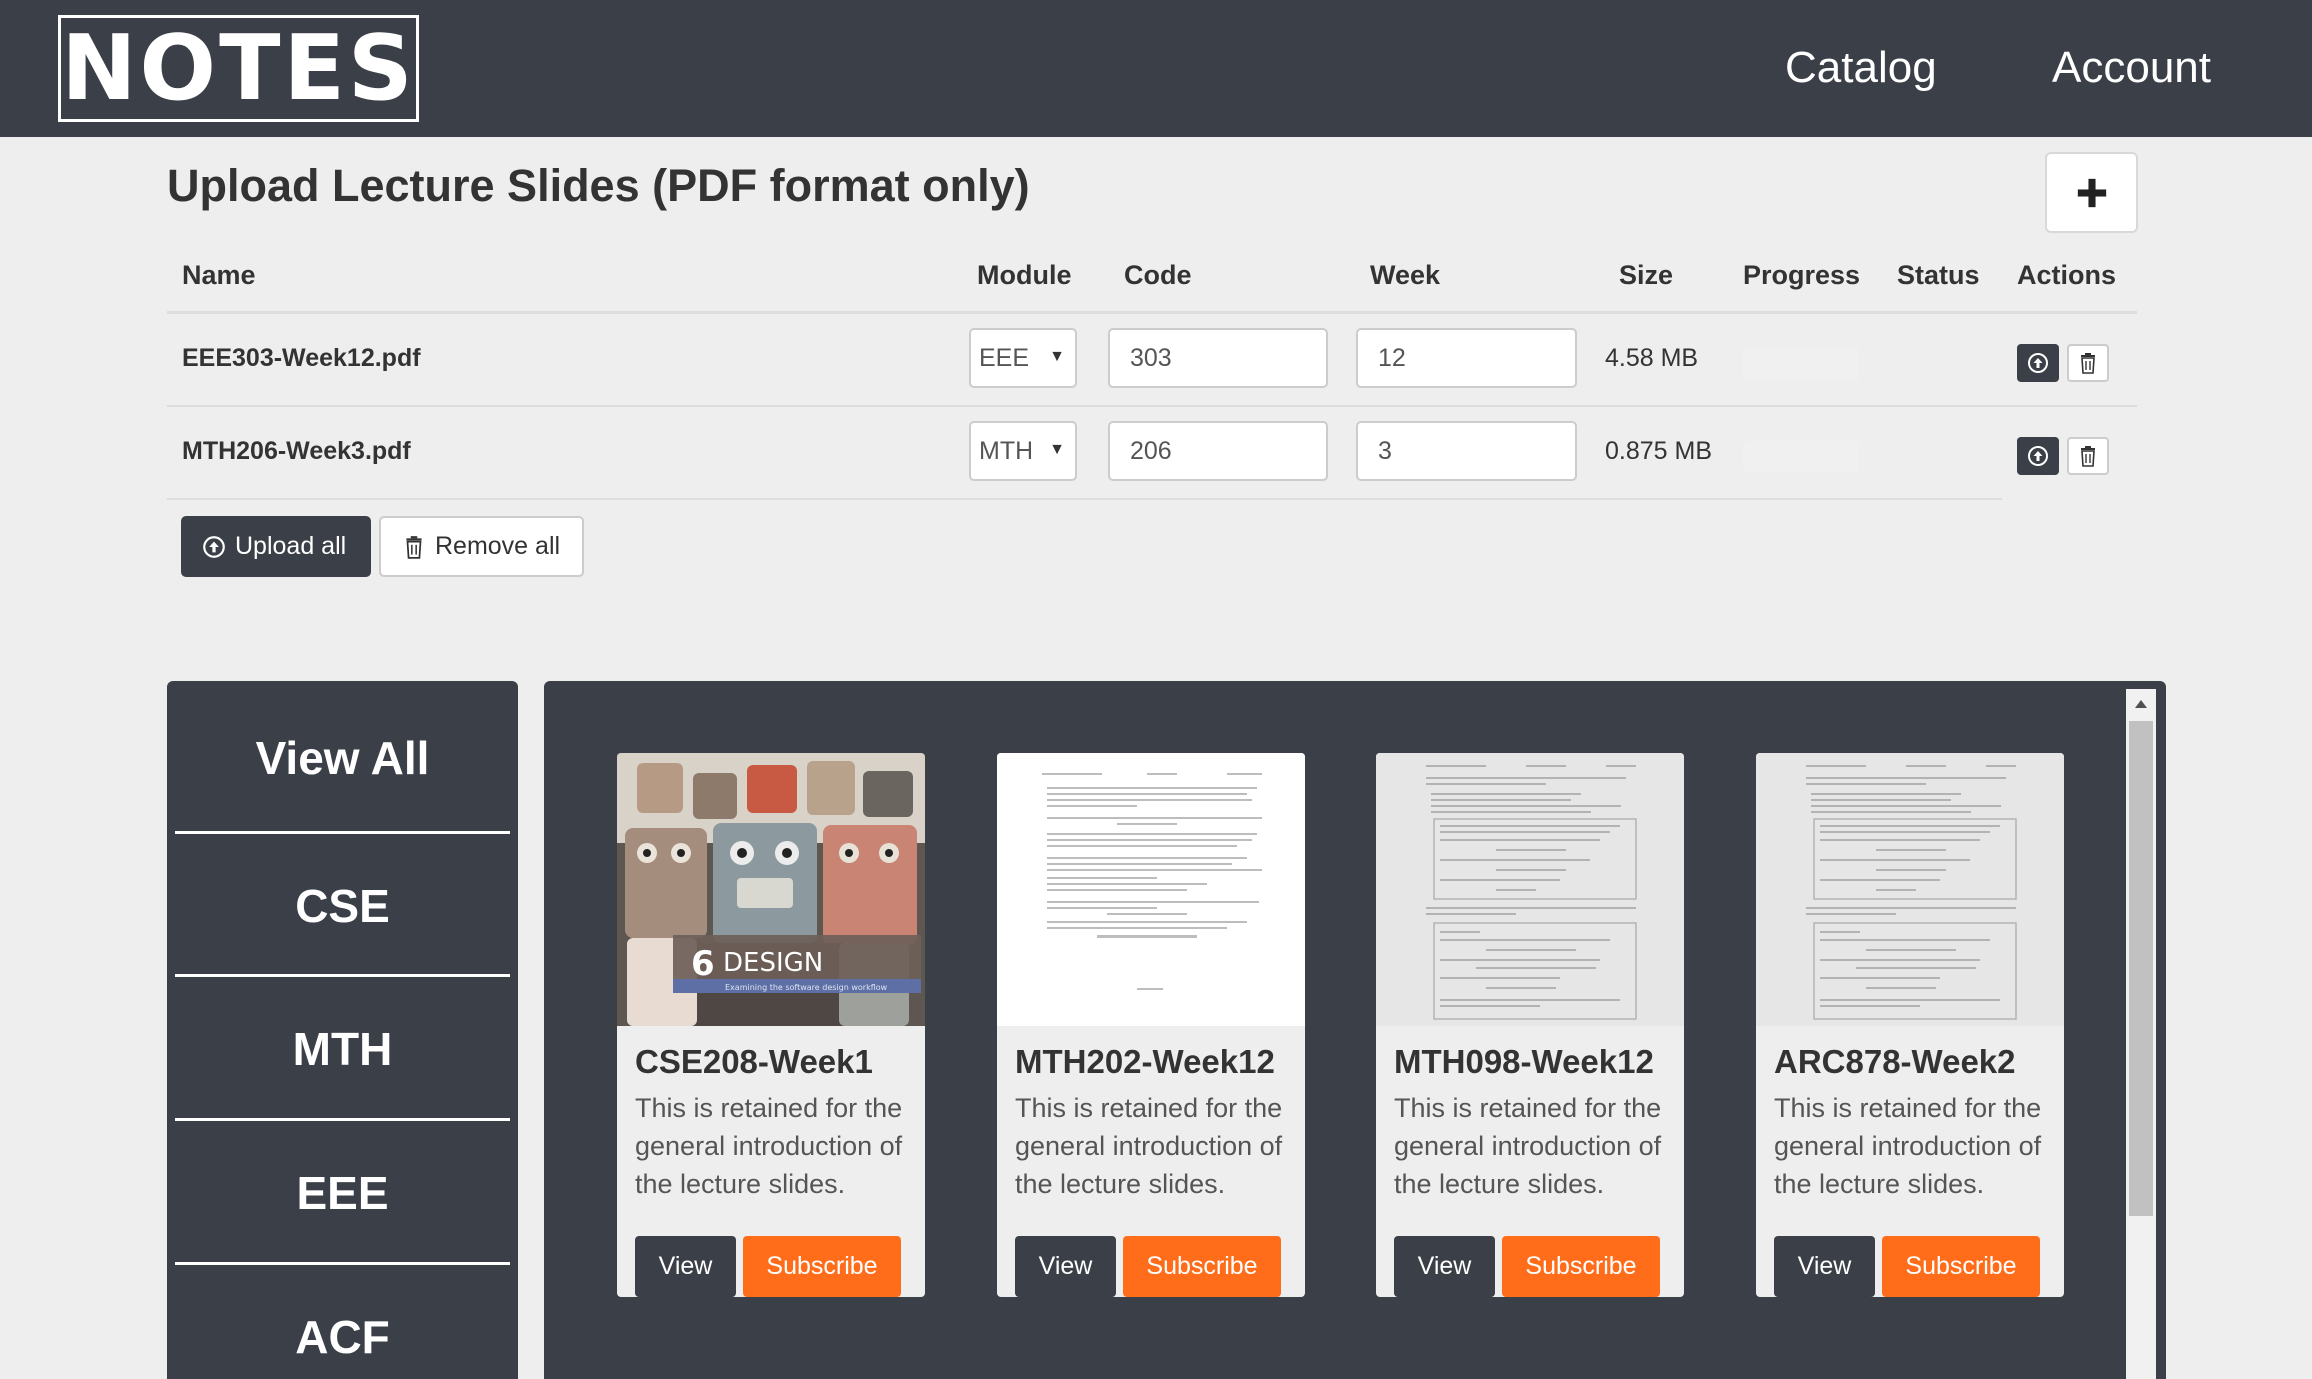  I want to click on col-header-size: Size, so click(1646, 275).